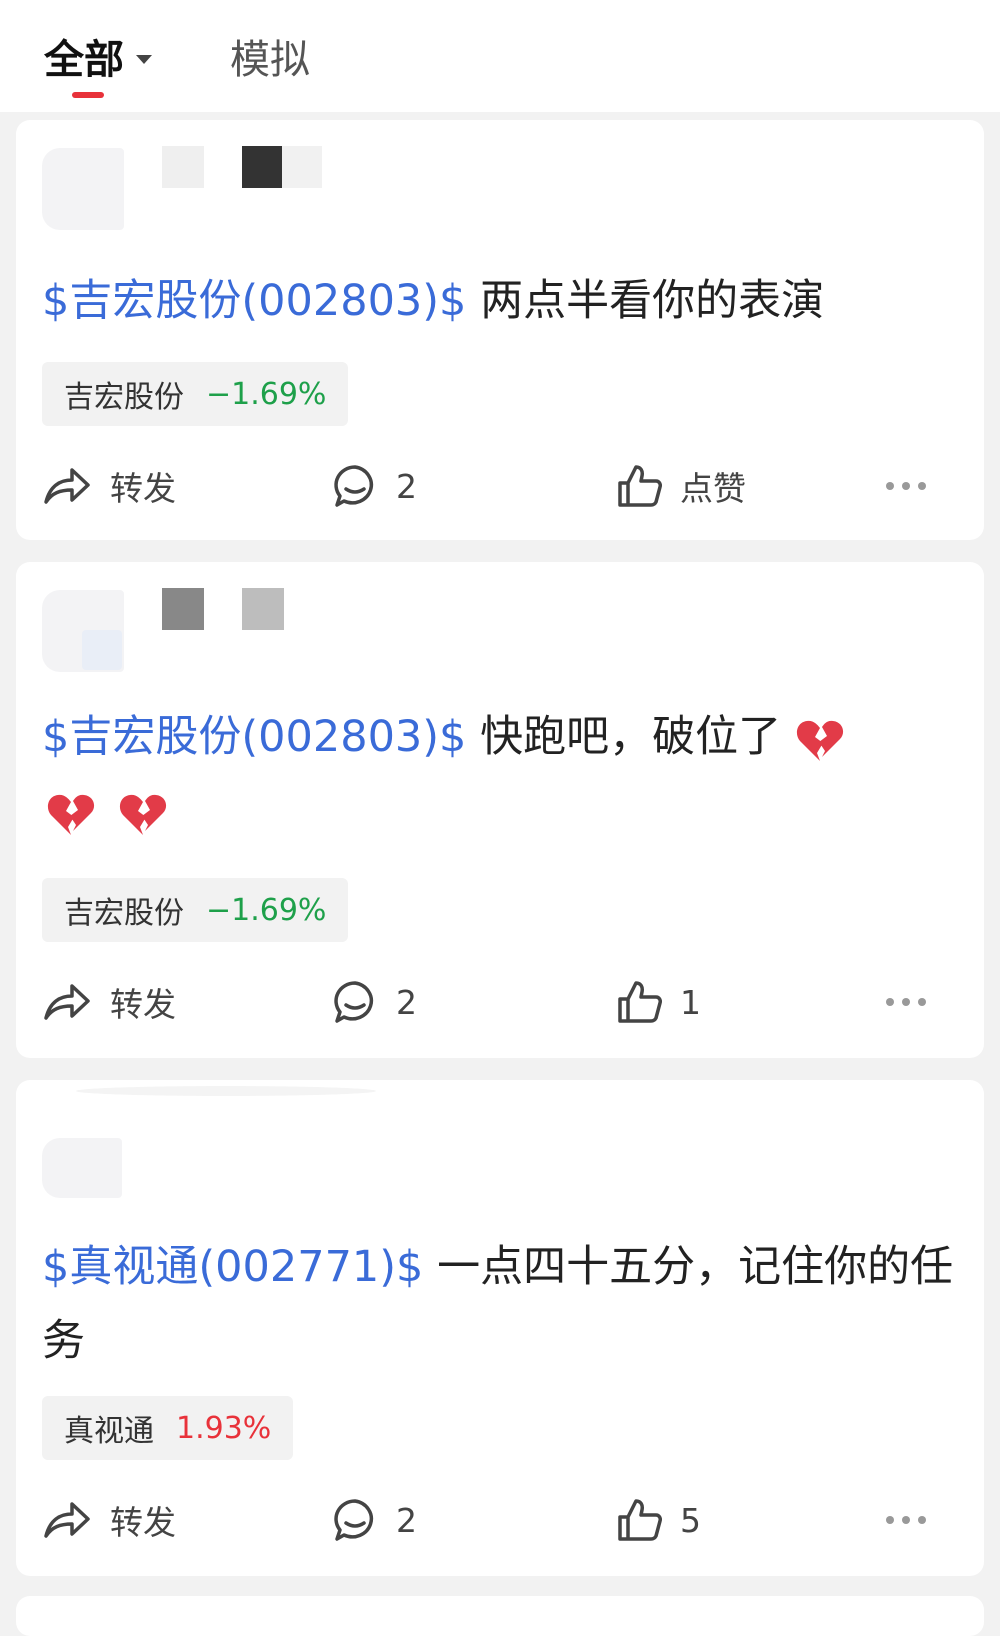 The height and width of the screenshot is (1636, 1000). What do you see at coordinates (690, 1002) in the screenshot?
I see `like-count: 1` at bounding box center [690, 1002].